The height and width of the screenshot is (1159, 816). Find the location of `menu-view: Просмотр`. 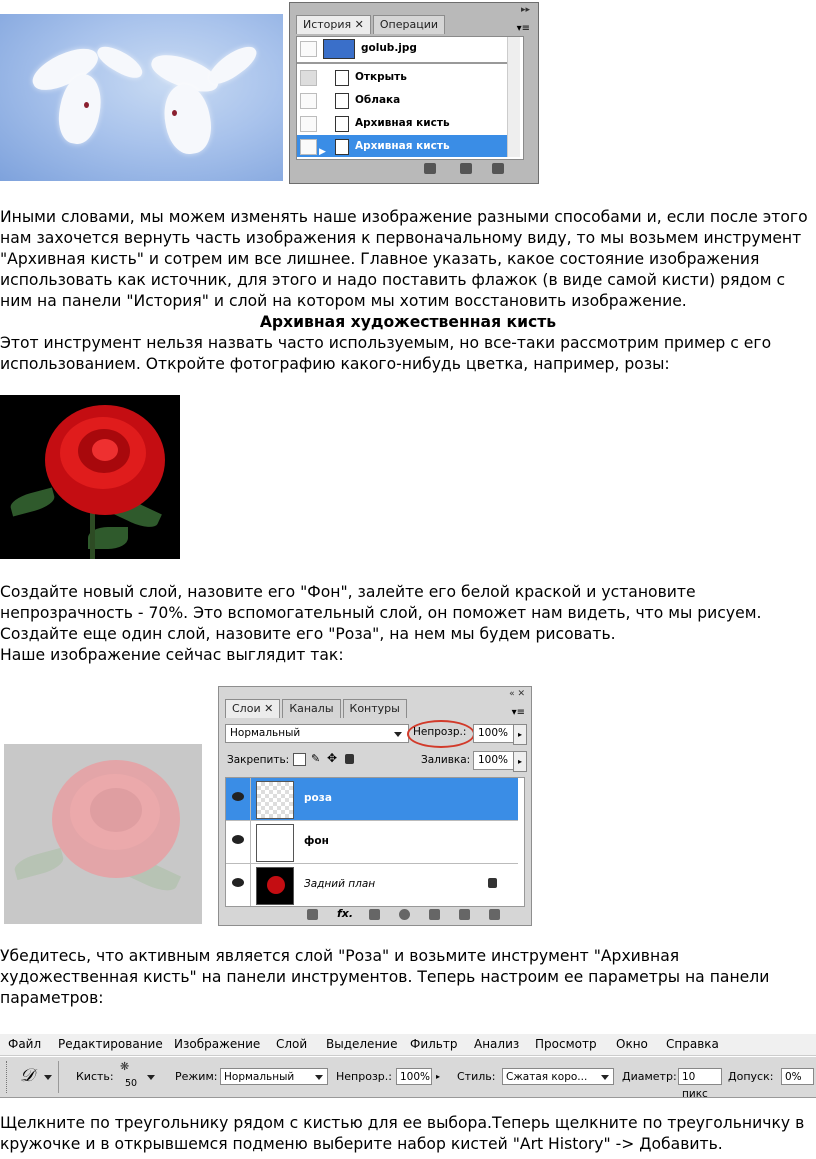

menu-view: Просмотр is located at coordinates (566, 1044).